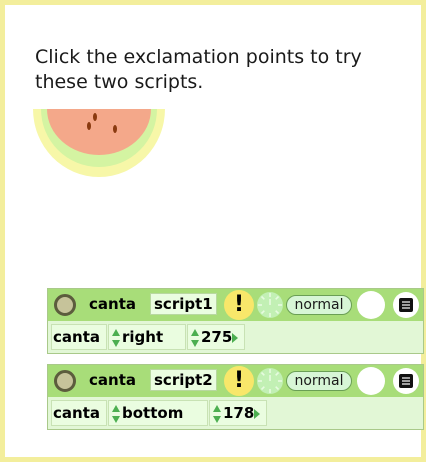 This screenshot has height=462, width=426. What do you see at coordinates (153, 413) in the screenshot?
I see `command-property-label: bottom` at bounding box center [153, 413].